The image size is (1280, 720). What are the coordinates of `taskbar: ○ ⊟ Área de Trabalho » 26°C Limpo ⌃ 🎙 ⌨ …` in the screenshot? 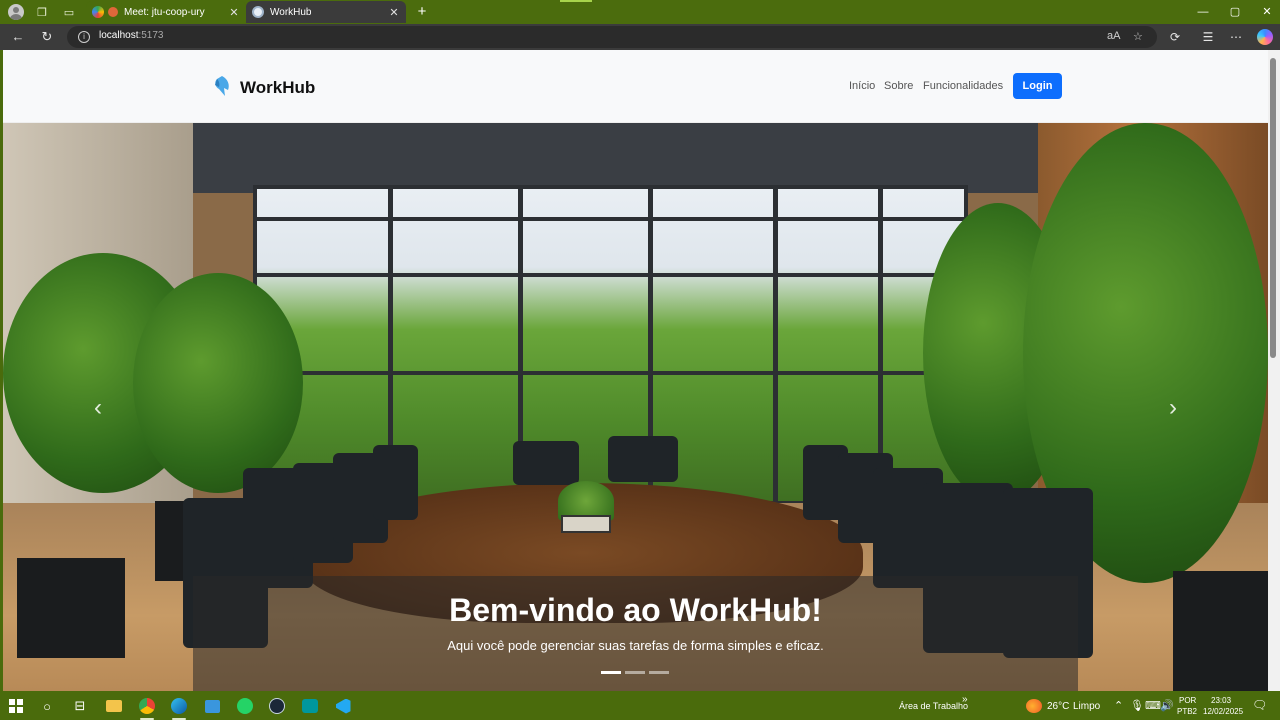 It's located at (640, 705).